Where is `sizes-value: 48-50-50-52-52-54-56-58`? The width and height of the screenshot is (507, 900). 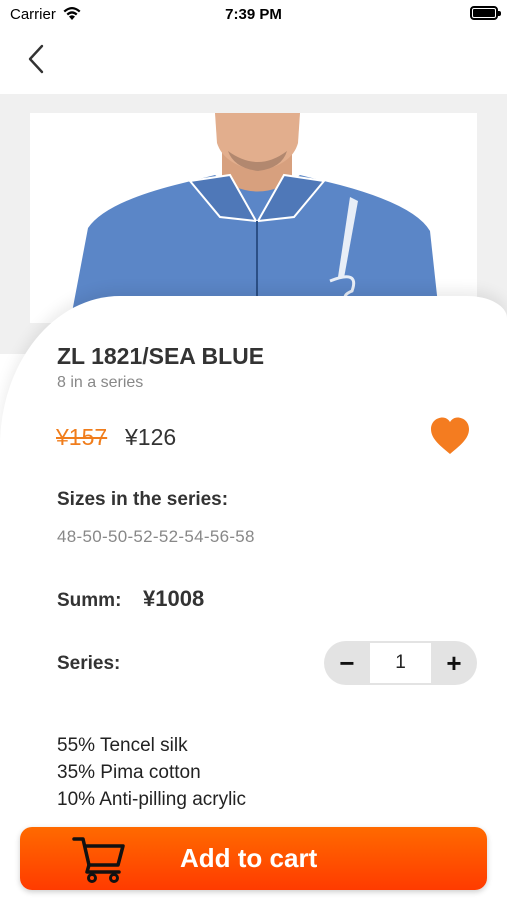 sizes-value: 48-50-50-52-52-54-56-58 is located at coordinates (156, 536).